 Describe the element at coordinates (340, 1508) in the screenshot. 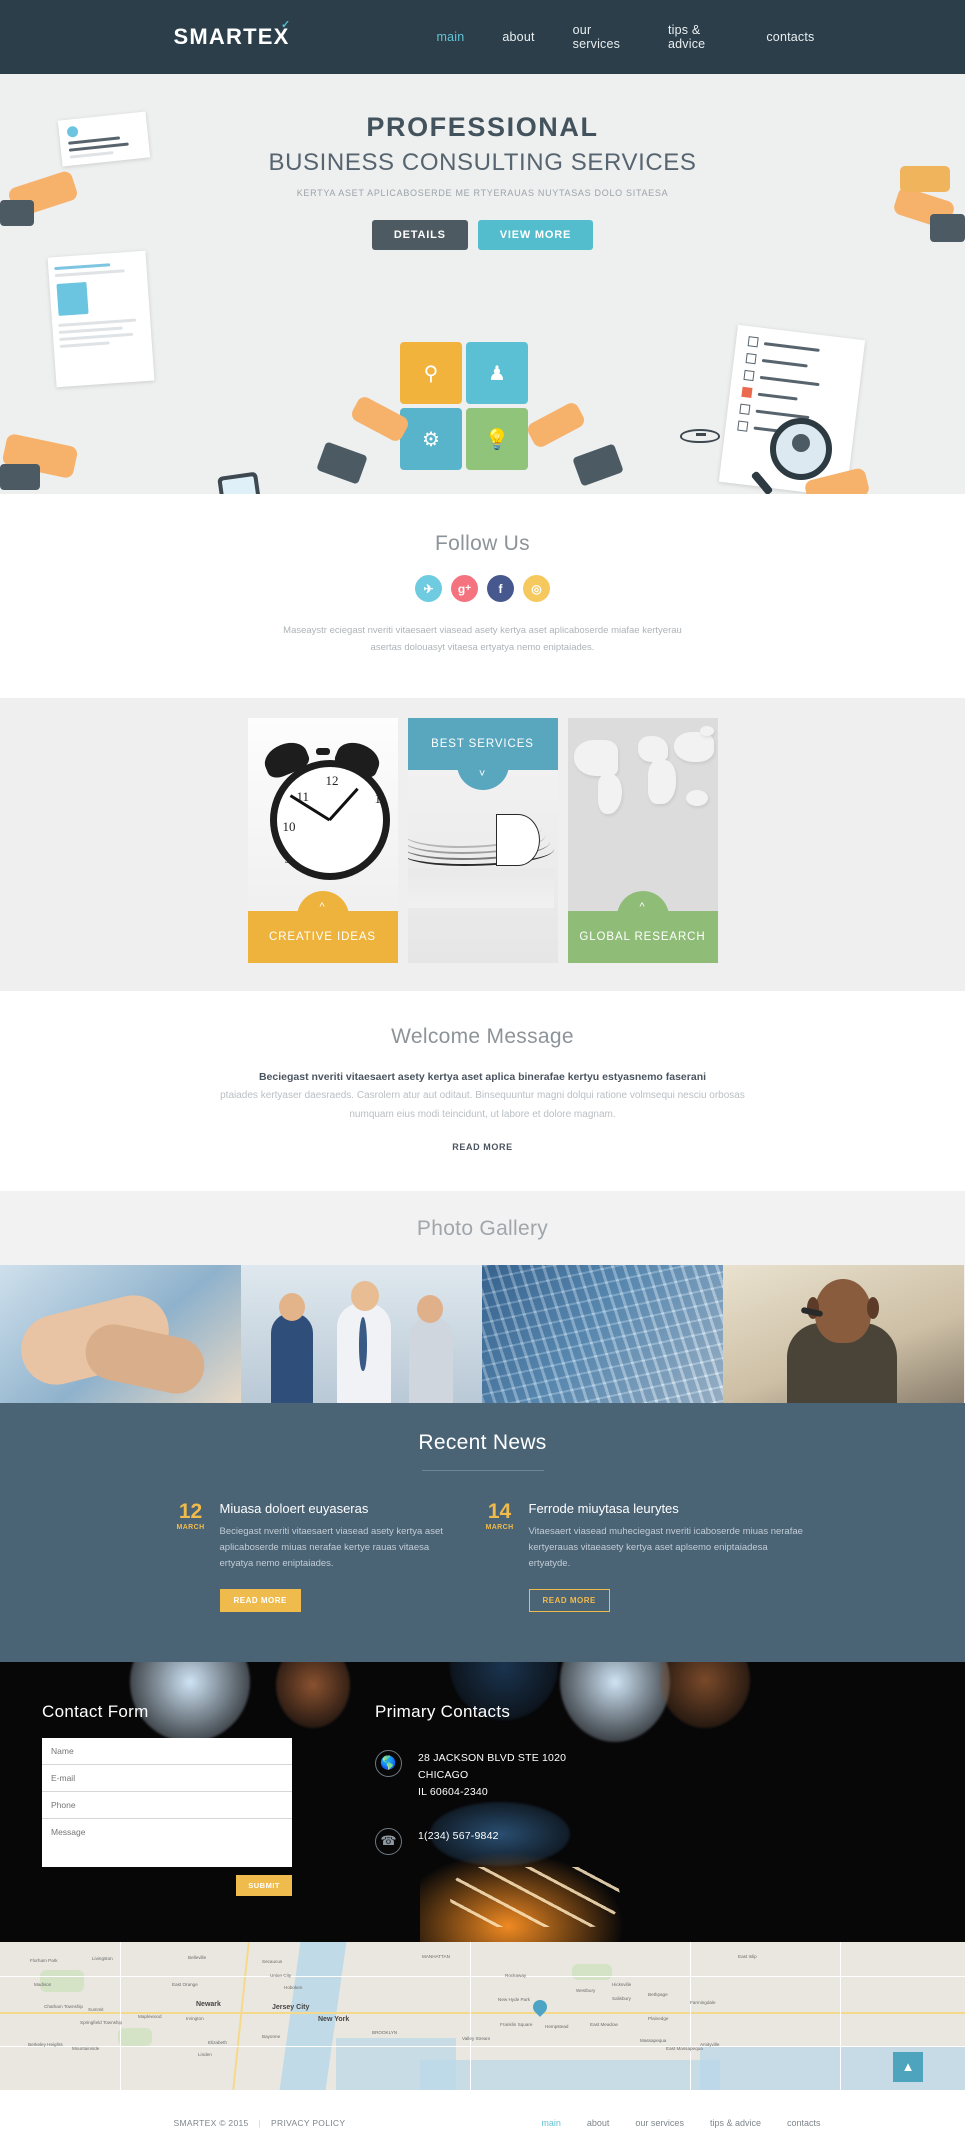

I see `news-headline: Miuasa doloert euyaseras` at that location.